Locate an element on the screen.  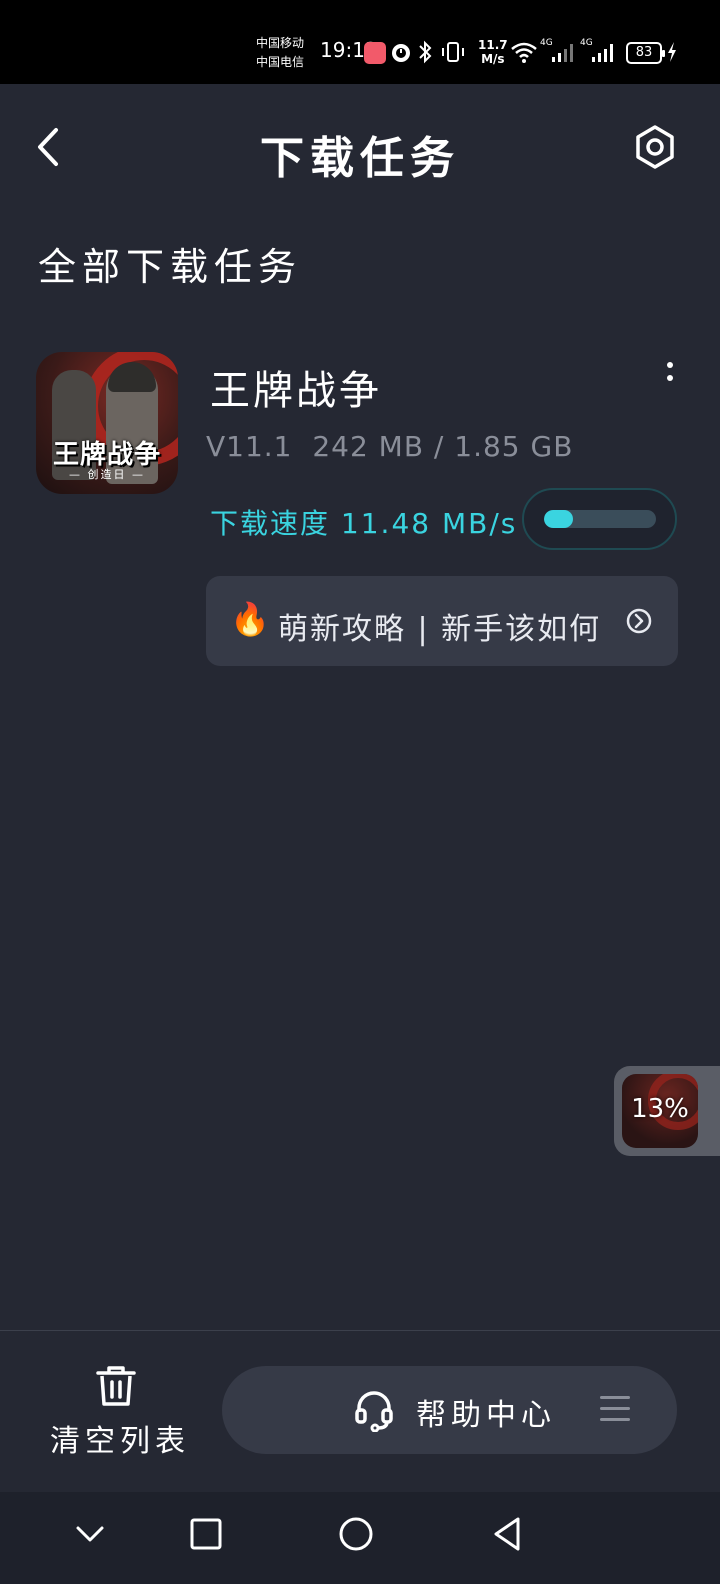
signal-2-icon is located at coordinates (602, 53).